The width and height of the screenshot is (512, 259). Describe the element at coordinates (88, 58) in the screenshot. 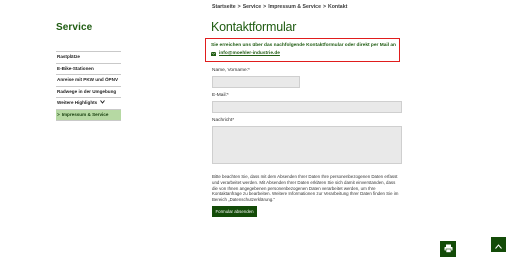

I see `sidebar-item-rastplaetze: Rastplätze` at that location.